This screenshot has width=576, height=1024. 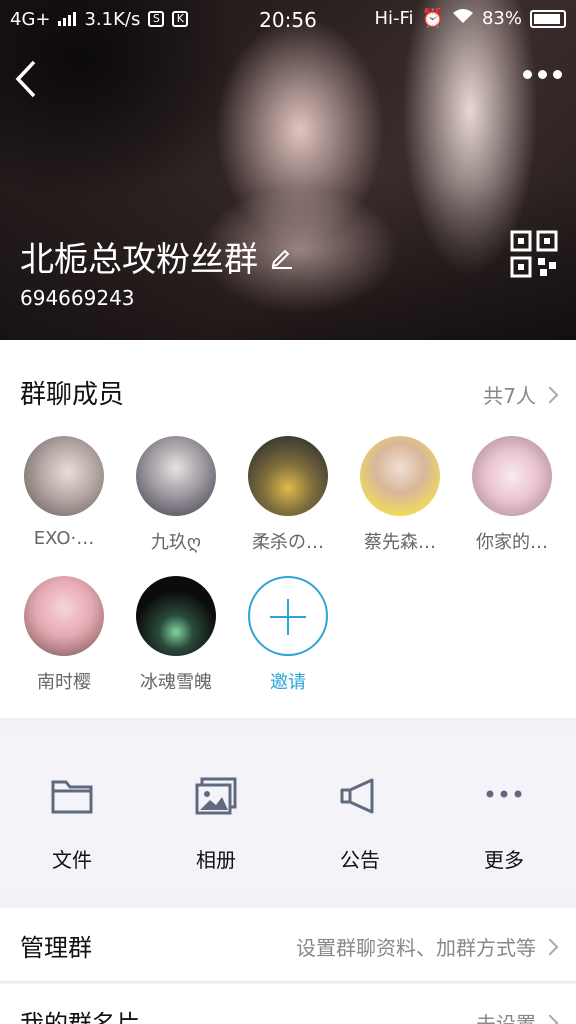 I want to click on hifi-label: Hi-Fi, so click(x=394, y=18).